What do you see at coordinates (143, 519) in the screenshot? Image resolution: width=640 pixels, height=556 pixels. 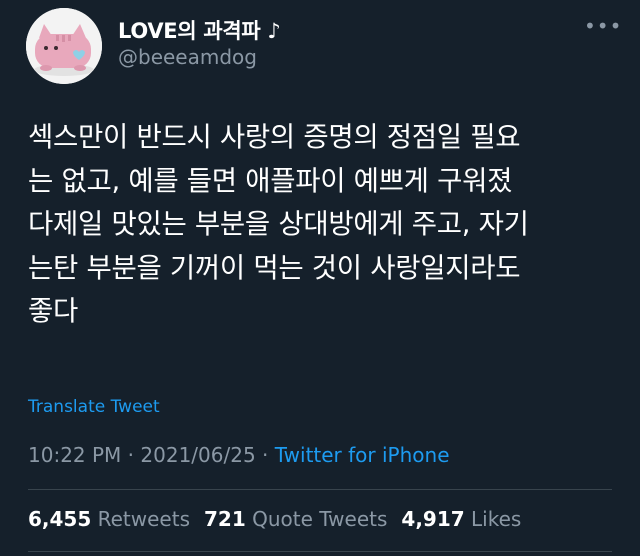 I see `retweets-label: Retweets` at bounding box center [143, 519].